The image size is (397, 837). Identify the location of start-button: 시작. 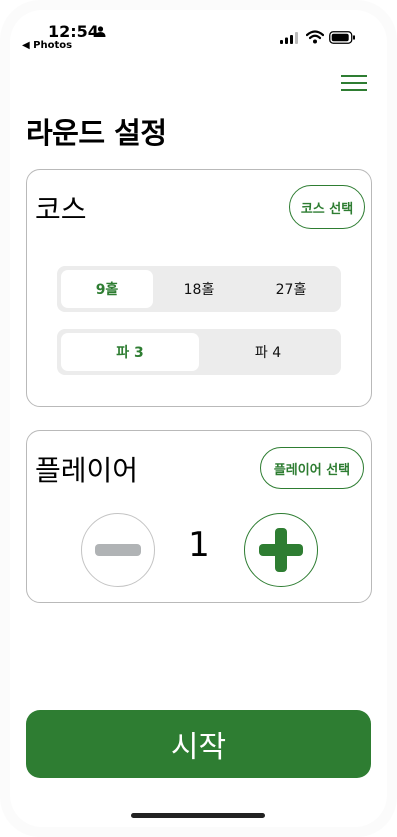
(198, 744).